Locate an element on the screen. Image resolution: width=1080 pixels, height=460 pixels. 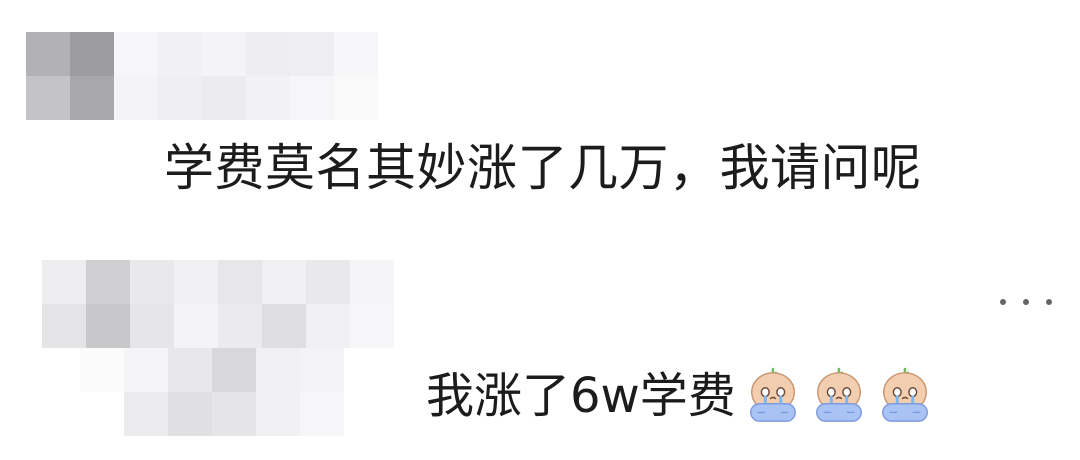
comment-text: 学费莫名其妙涨了几万，我请问呢 is located at coordinates (543, 168).